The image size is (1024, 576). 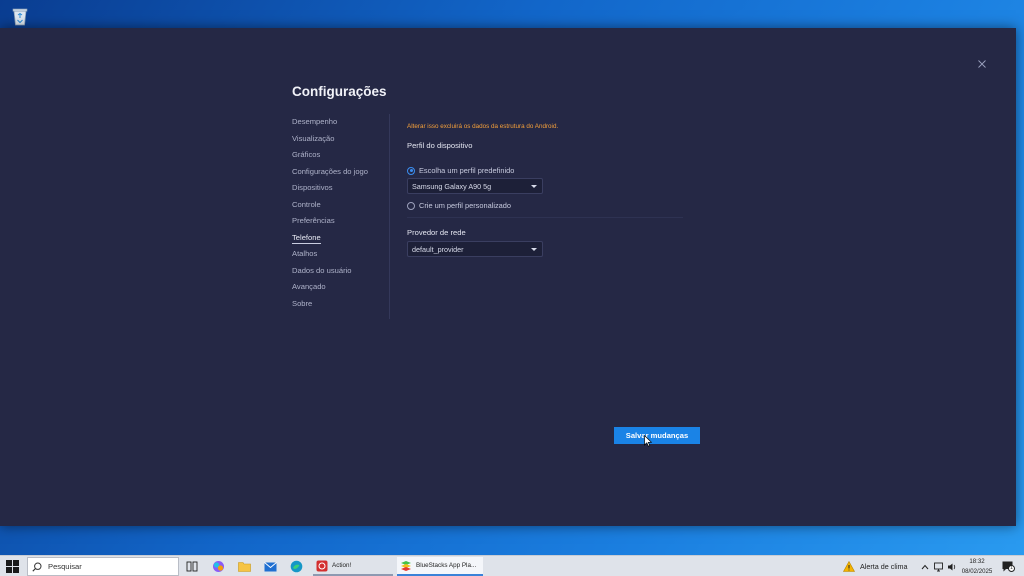 I want to click on tray-overflow-icon, so click(x=925, y=566).